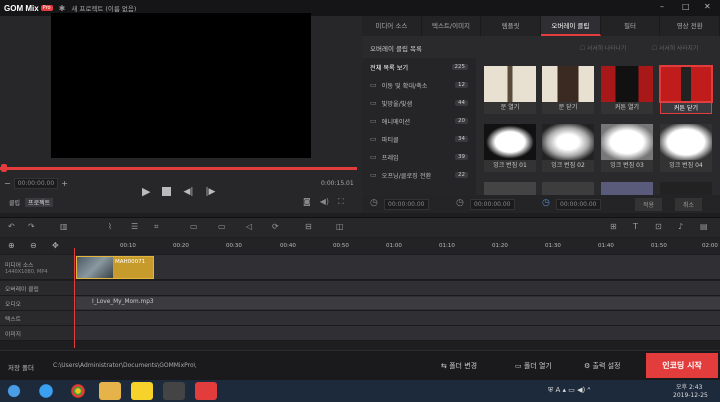  What do you see at coordinates (419, 67) in the screenshot?
I see `category-all: 전체 목록 보기 225` at bounding box center [419, 67].